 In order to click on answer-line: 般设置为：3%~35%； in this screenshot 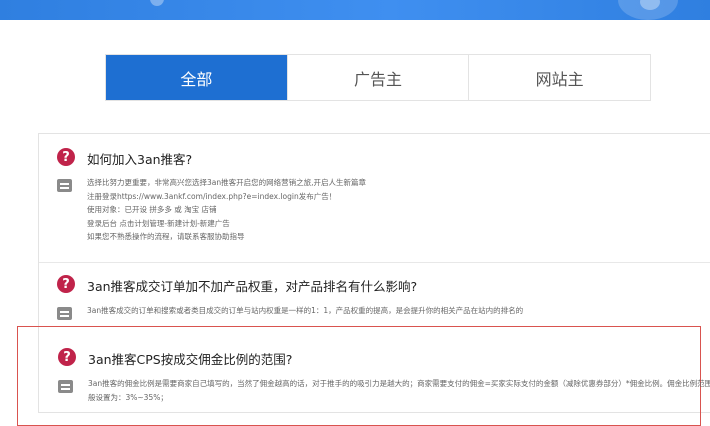, I will do `click(128, 397)`.